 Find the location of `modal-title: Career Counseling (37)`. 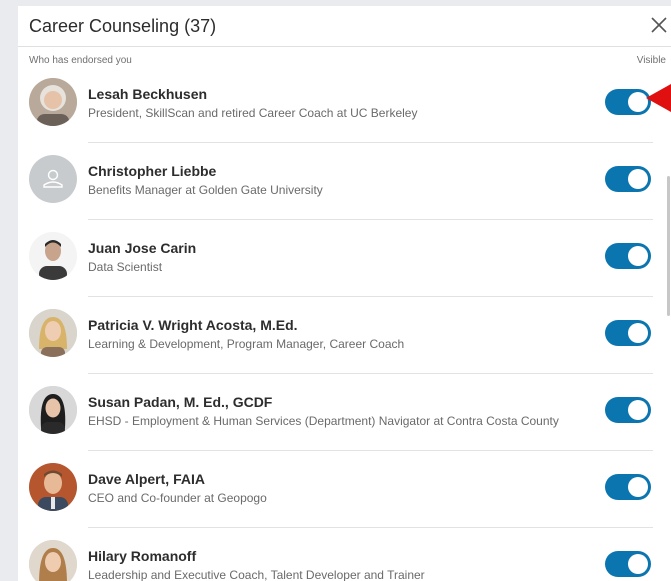

modal-title: Career Counseling (37) is located at coordinates (123, 26).